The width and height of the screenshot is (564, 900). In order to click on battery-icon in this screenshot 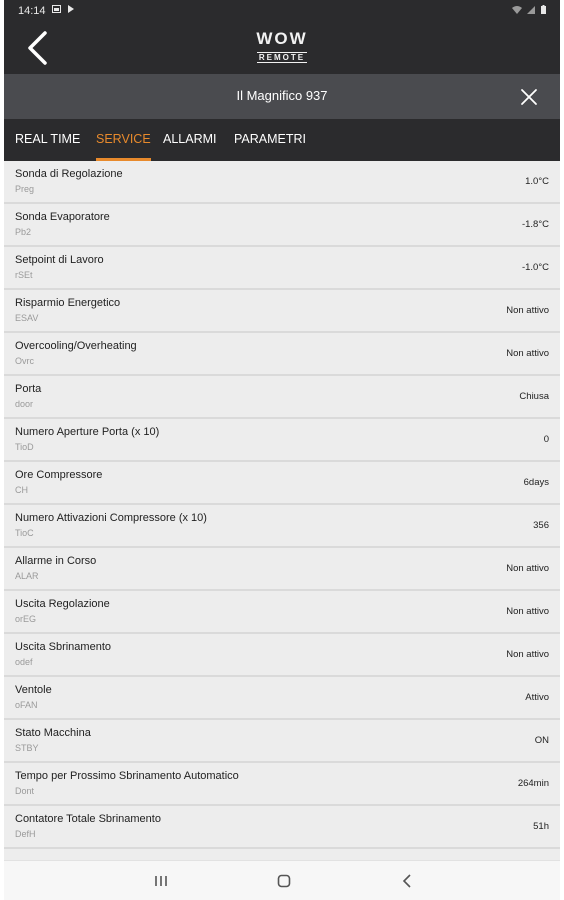, I will do `click(543, 9)`.